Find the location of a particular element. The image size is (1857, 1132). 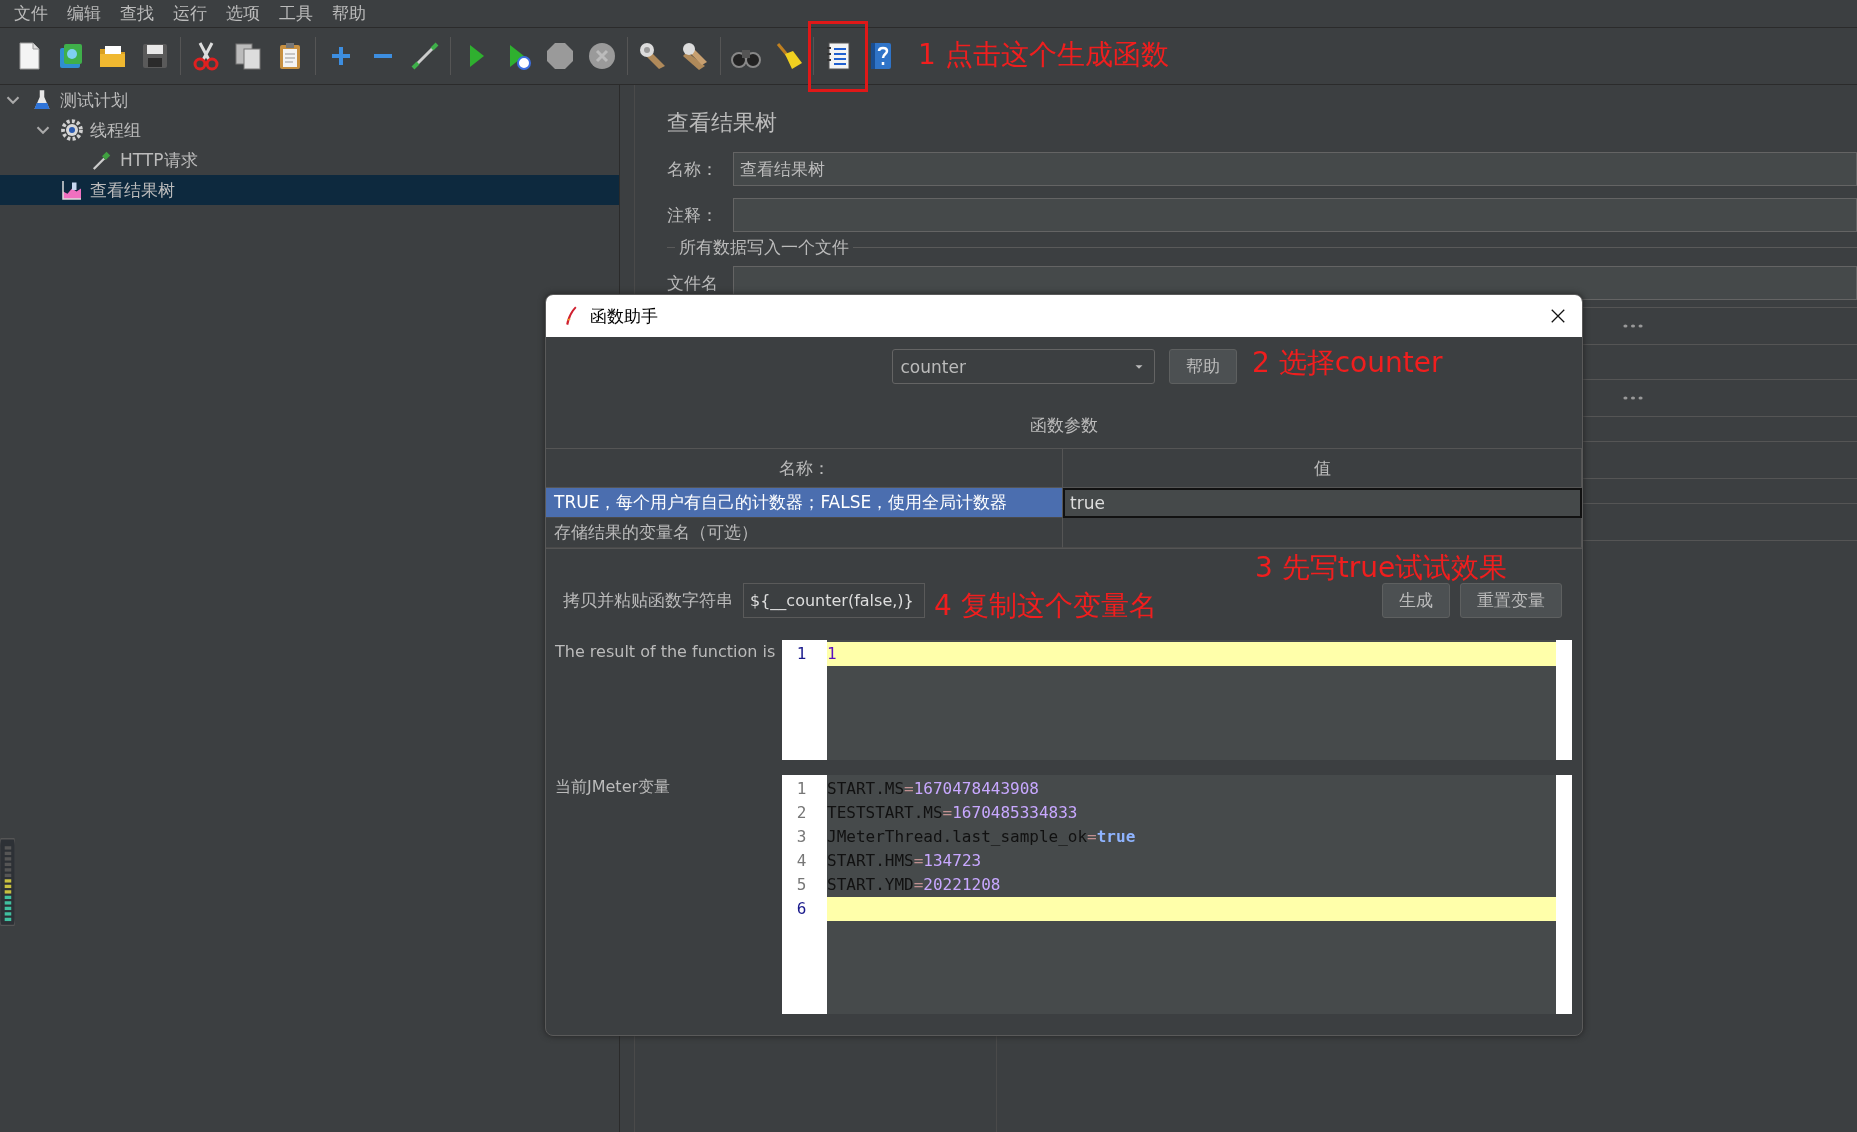

tree-item: 线程组 is located at coordinates (309, 130).